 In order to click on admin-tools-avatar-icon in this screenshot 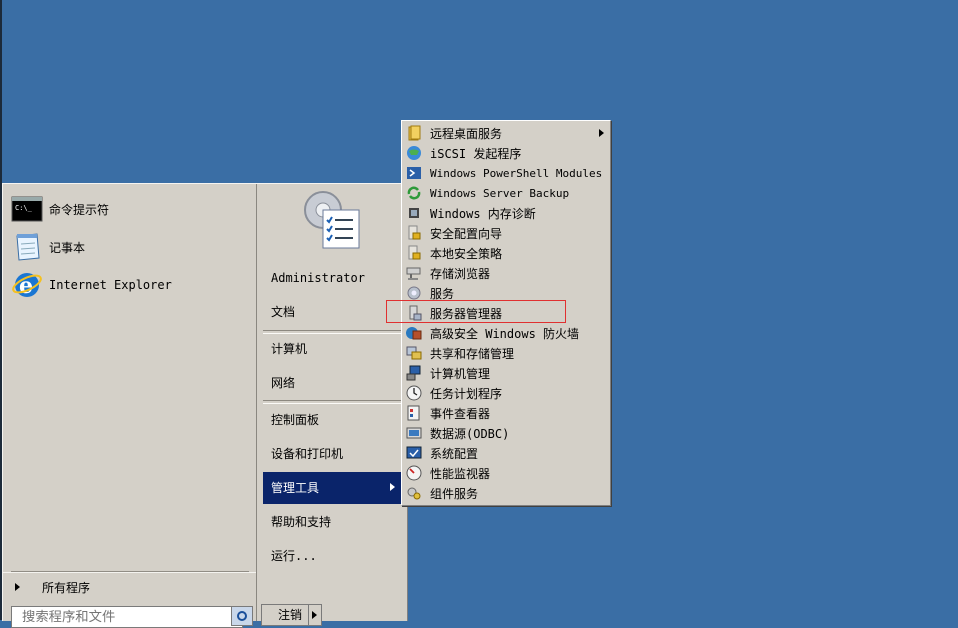, I will do `click(332, 220)`.